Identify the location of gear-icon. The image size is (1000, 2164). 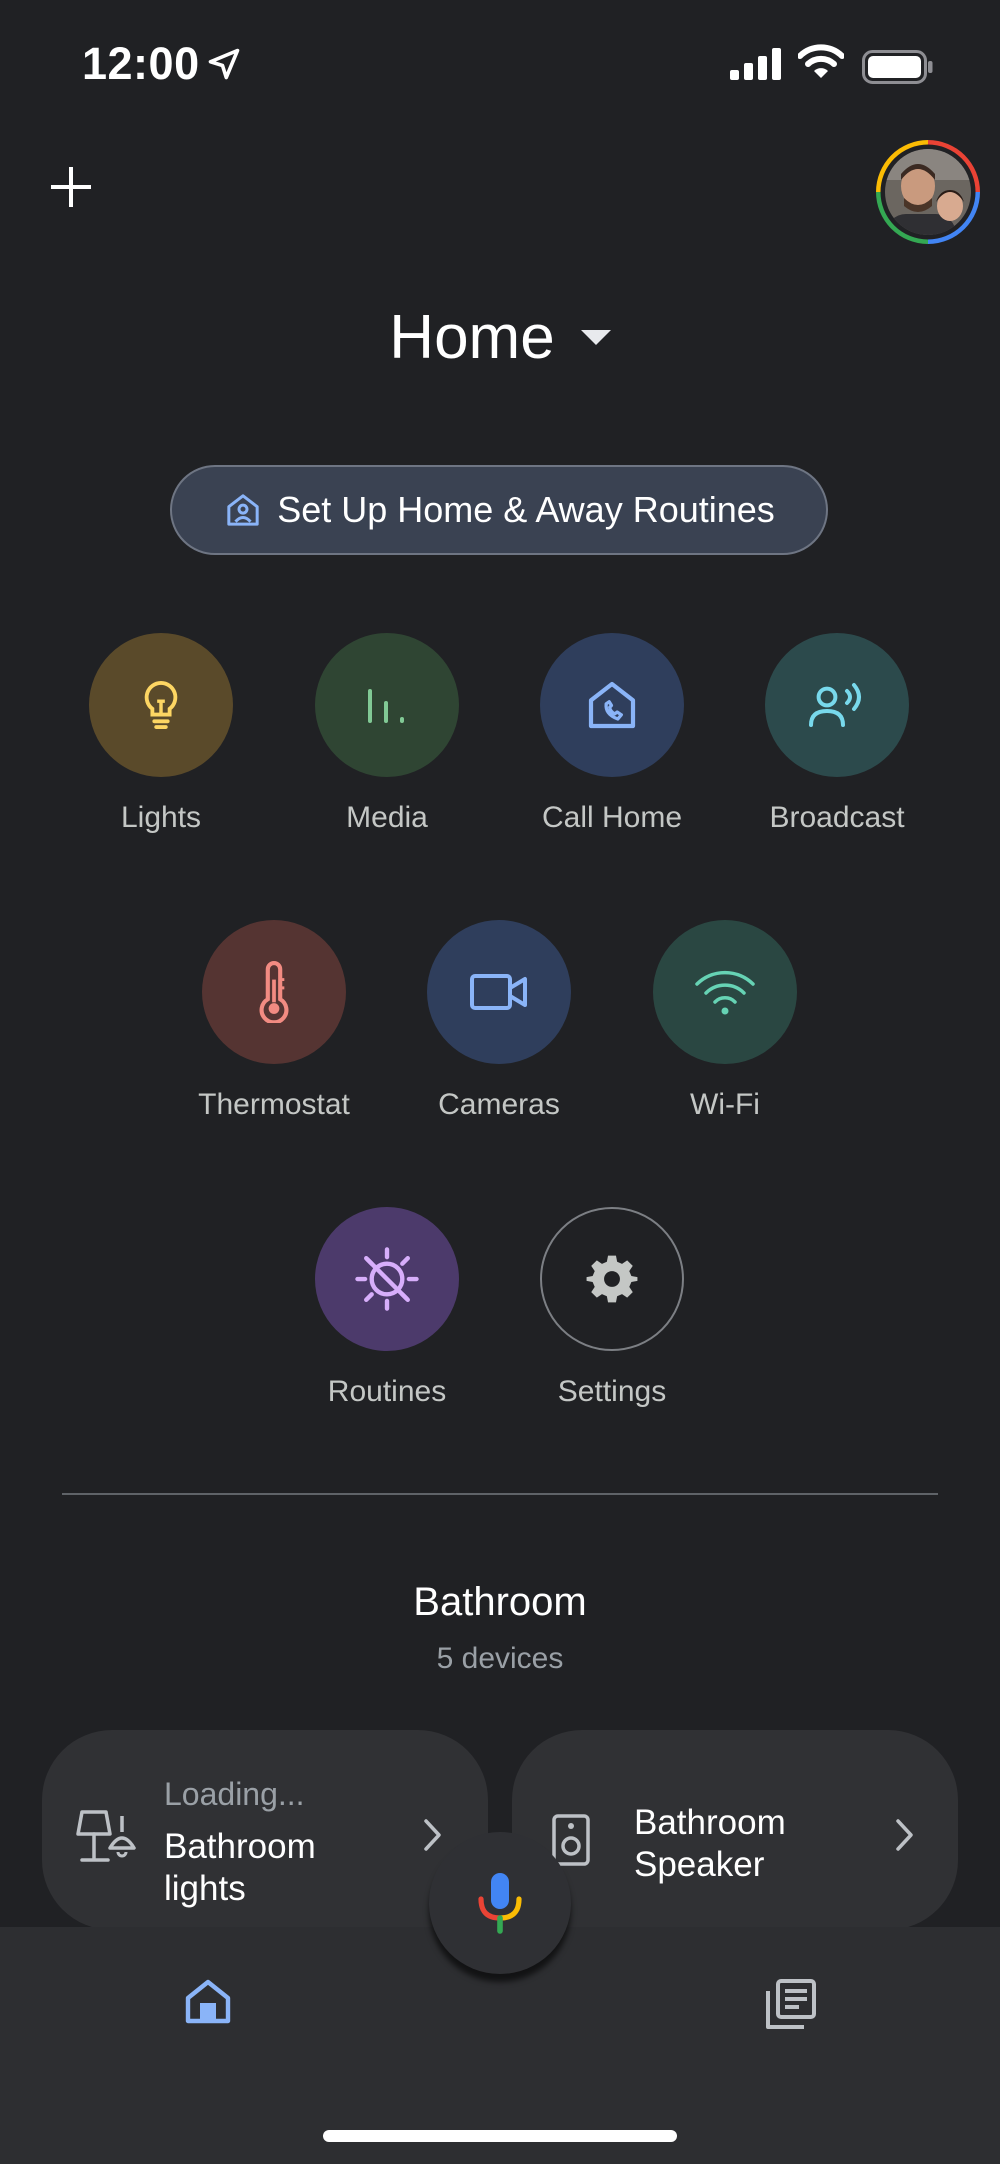
(612, 1279).